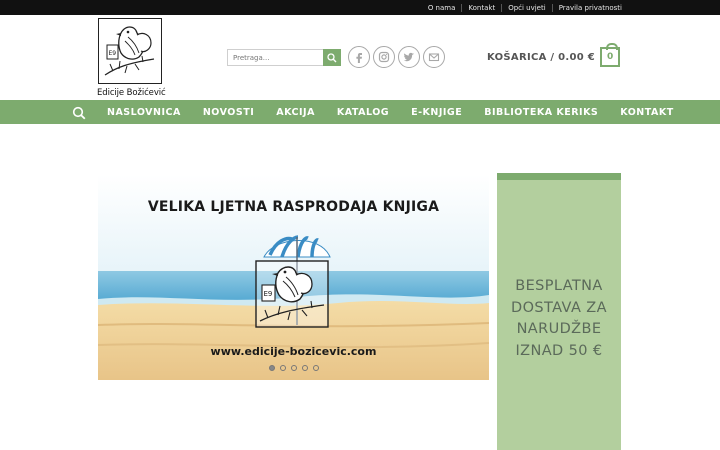 Image resolution: width=720 pixels, height=450 pixels. Describe the element at coordinates (396, 57) in the screenshot. I see `social-icons` at that location.